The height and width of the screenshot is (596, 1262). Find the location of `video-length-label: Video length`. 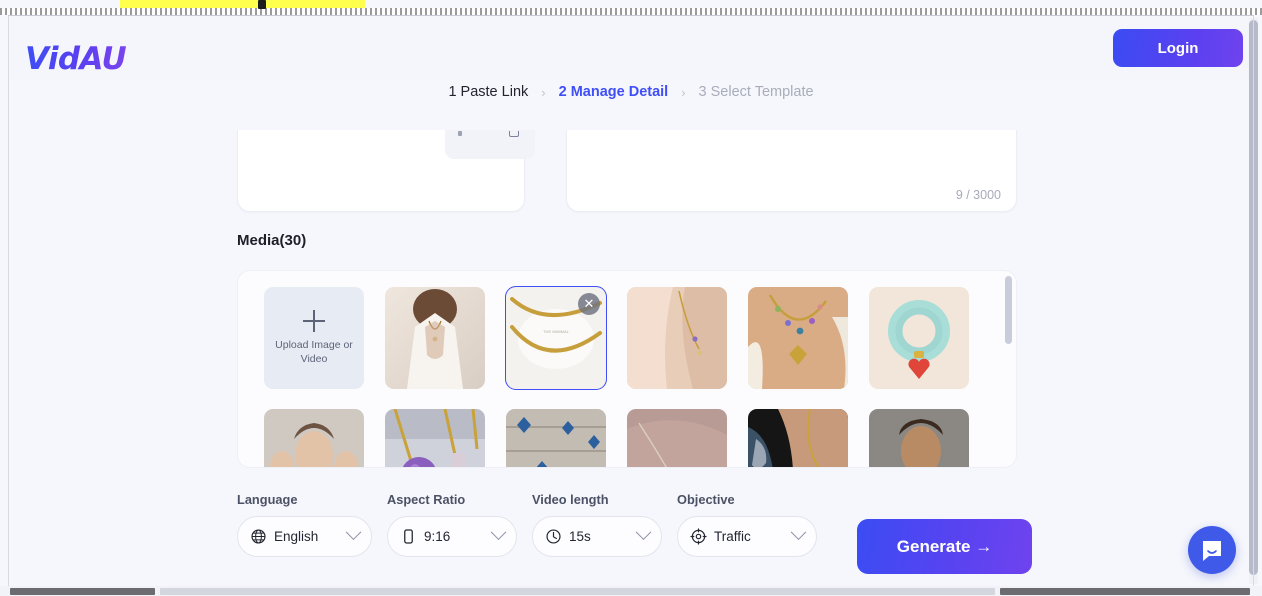

video-length-label: Video length is located at coordinates (570, 499).